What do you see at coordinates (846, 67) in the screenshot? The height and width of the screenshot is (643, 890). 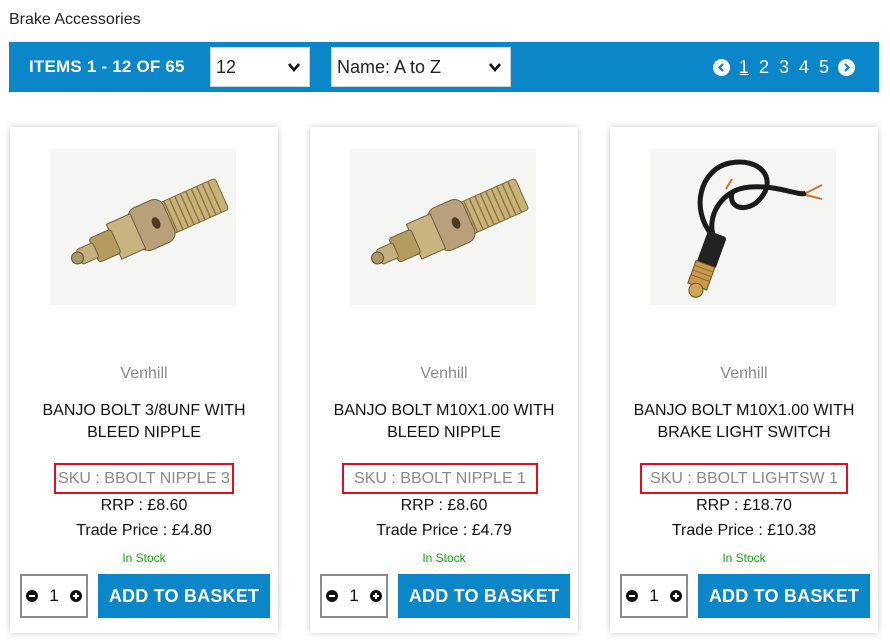 I see `next-page-icon` at bounding box center [846, 67].